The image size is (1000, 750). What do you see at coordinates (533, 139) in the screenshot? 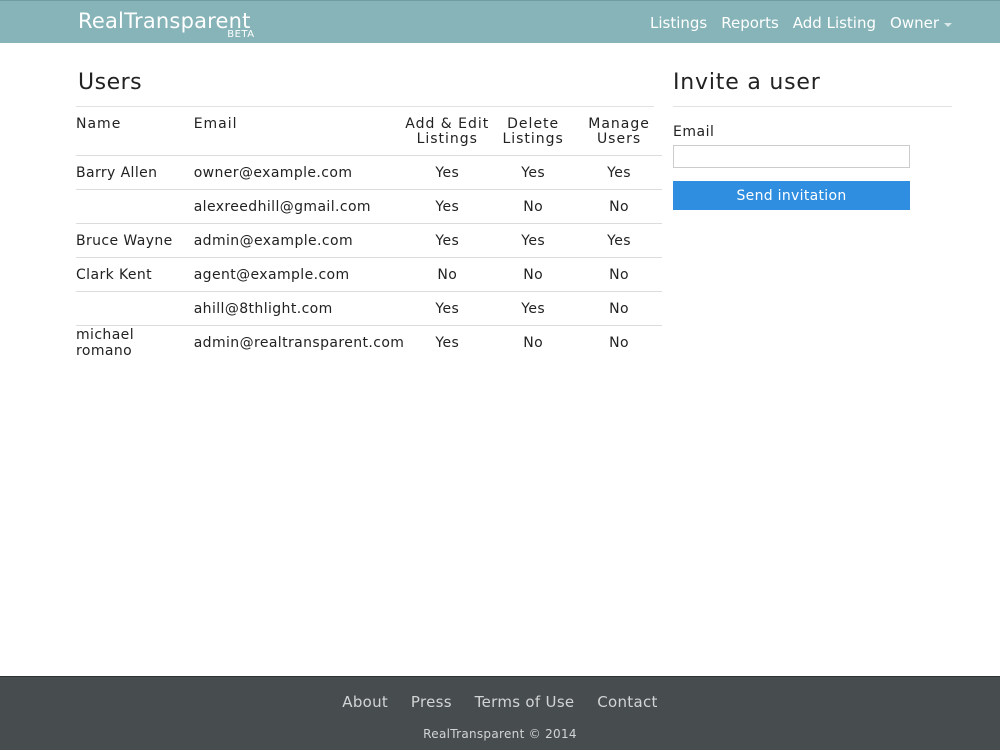
I see `header-delete-line2: Listings` at bounding box center [533, 139].